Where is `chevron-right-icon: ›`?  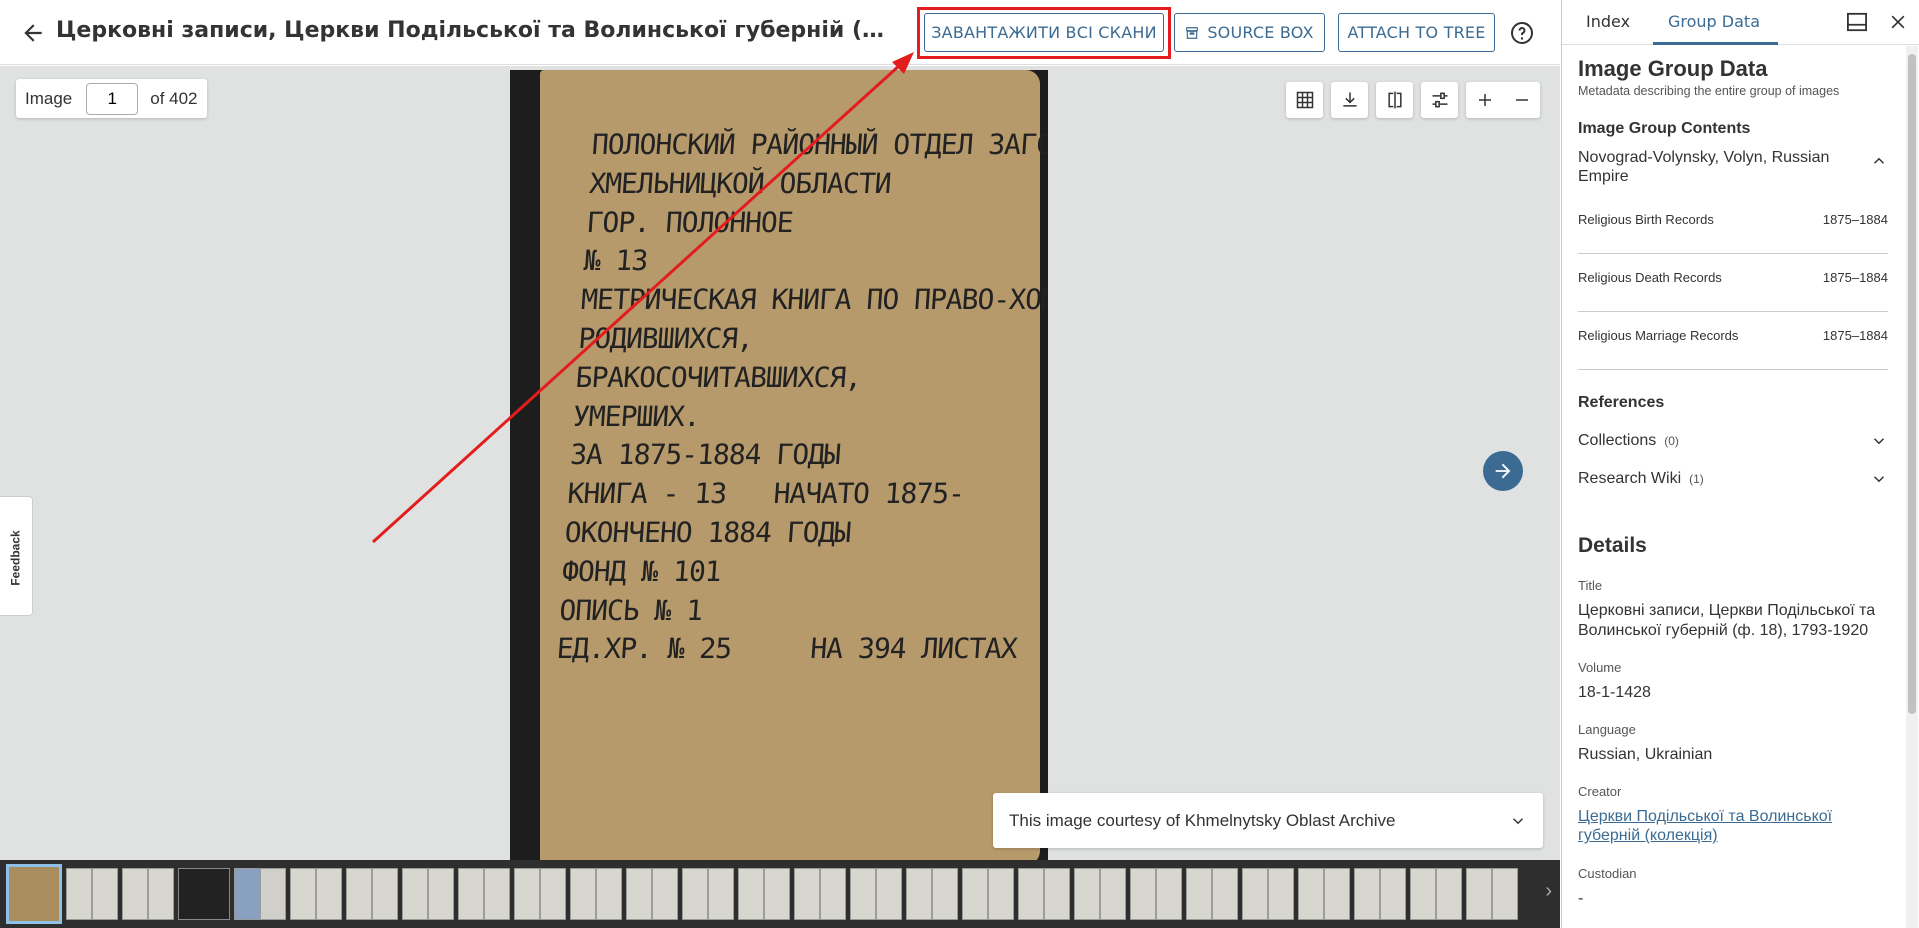 chevron-right-icon: › is located at coordinates (1548, 891).